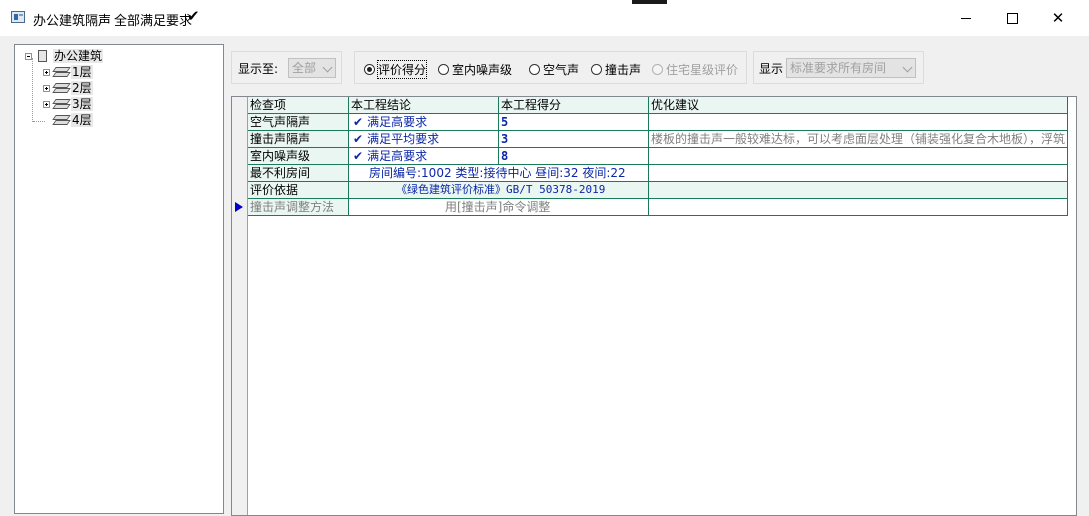 The width and height of the screenshot is (1089, 516). I want to click on column-header-score: 本工程得分, so click(574, 105).